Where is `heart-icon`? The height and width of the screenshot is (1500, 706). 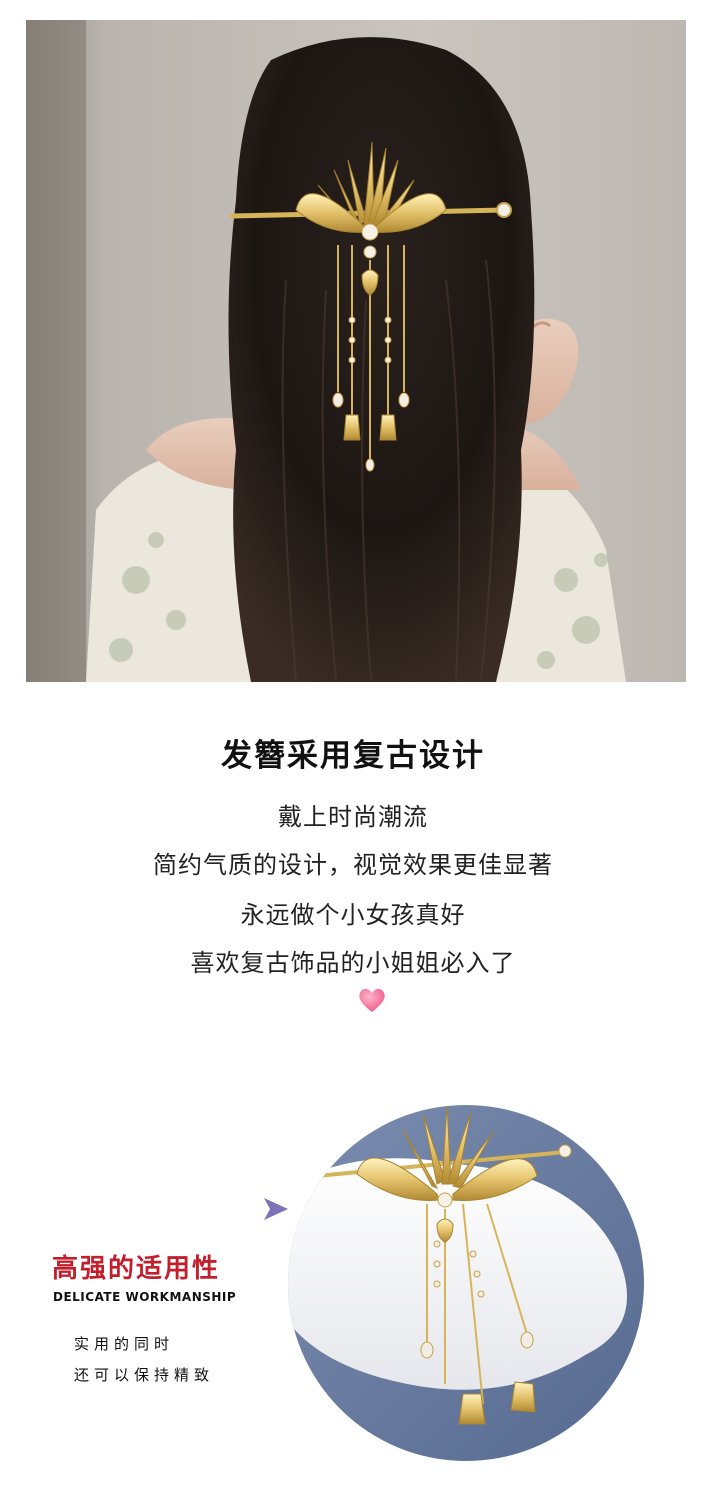
heart-icon is located at coordinates (372, 1000).